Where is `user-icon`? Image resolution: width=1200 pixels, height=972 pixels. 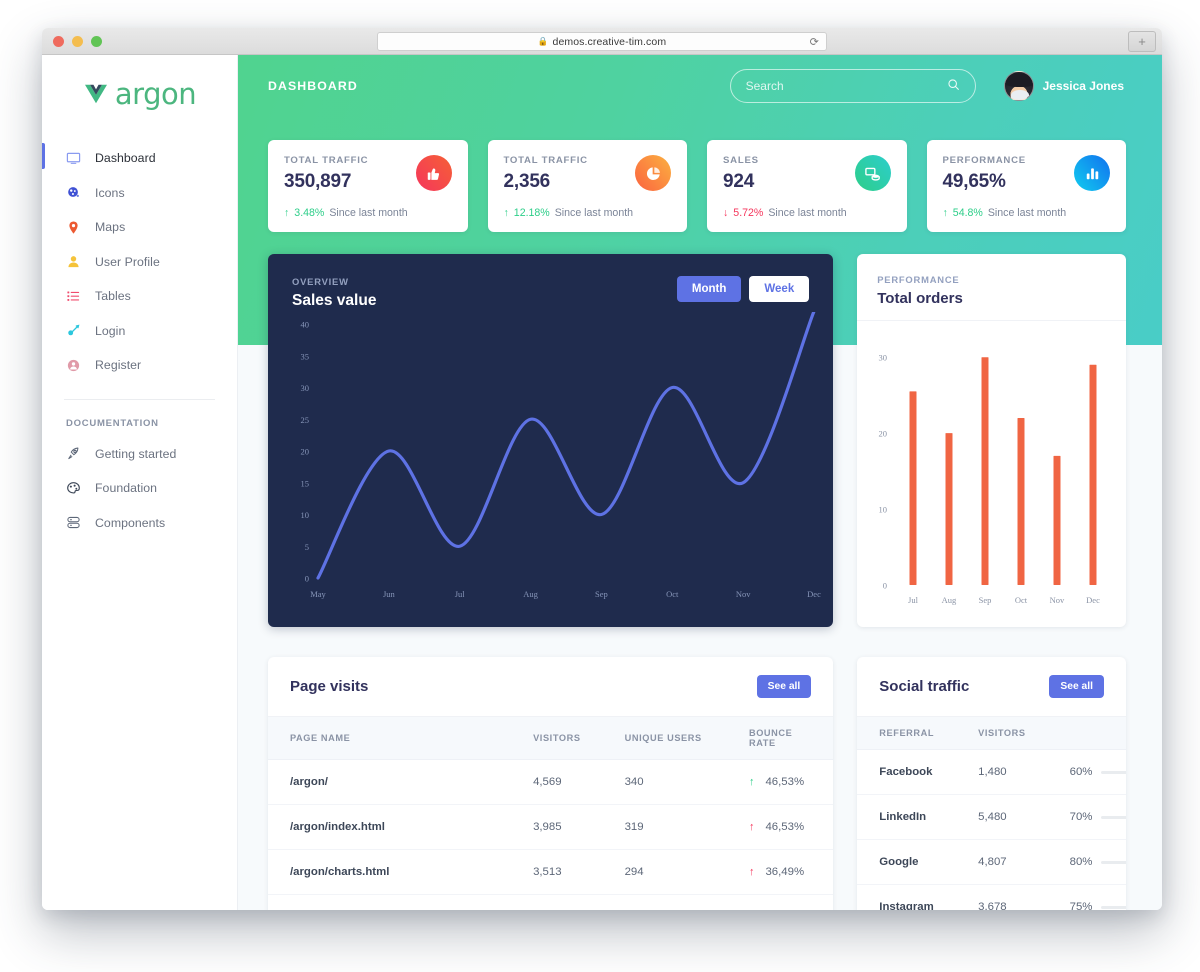
user-icon is located at coordinates (73, 261).